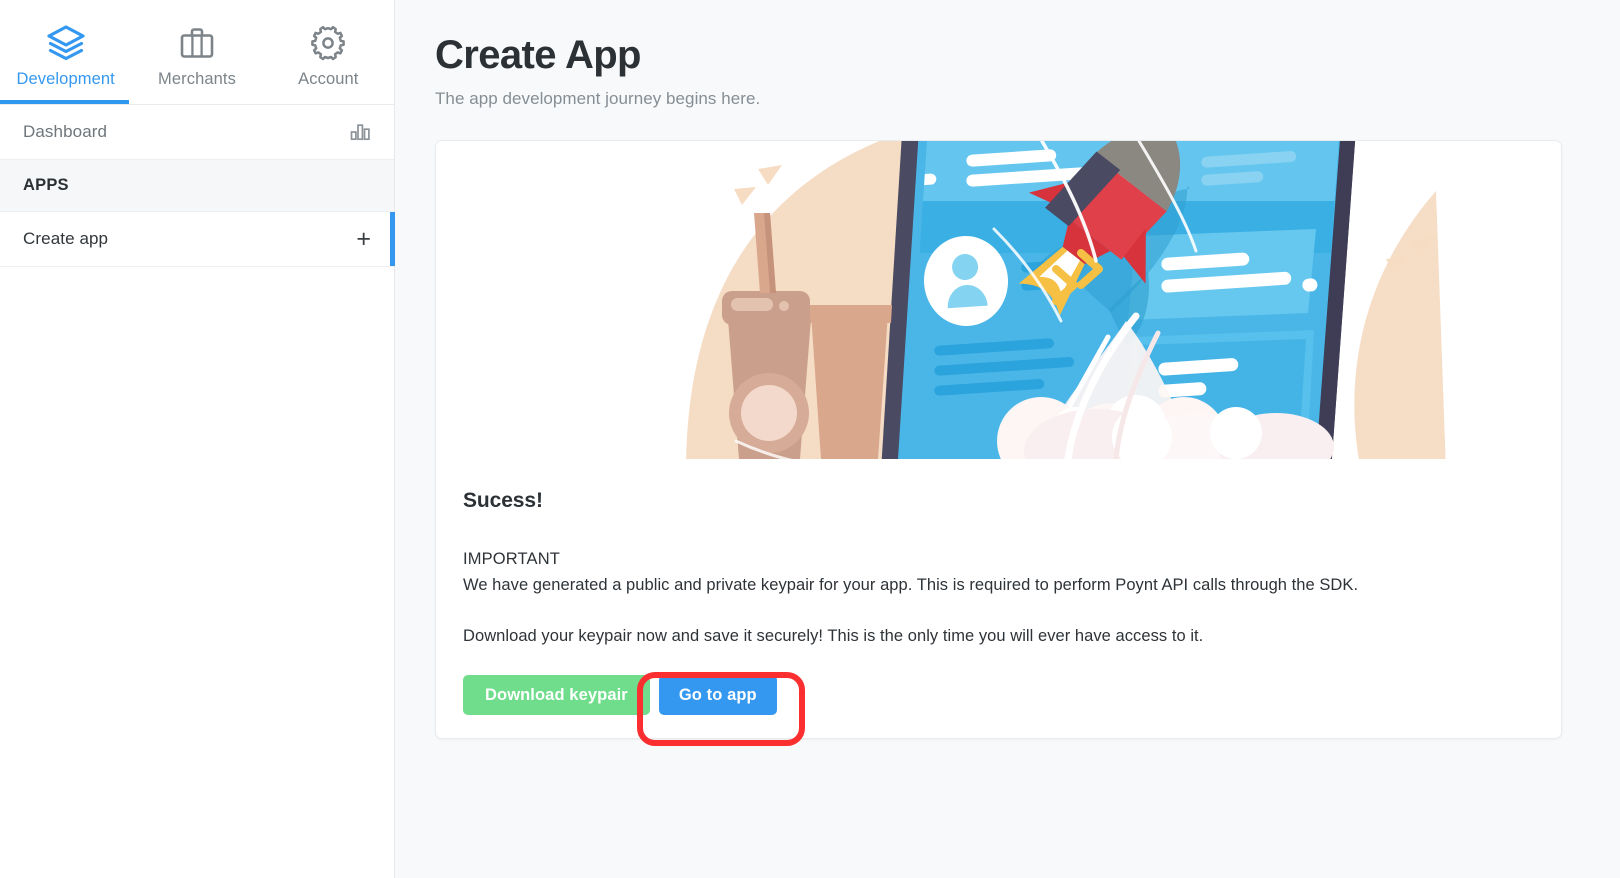 The width and height of the screenshot is (1620, 878). What do you see at coordinates (556, 695) in the screenshot?
I see `download-keypair-button: Download keypair` at bounding box center [556, 695].